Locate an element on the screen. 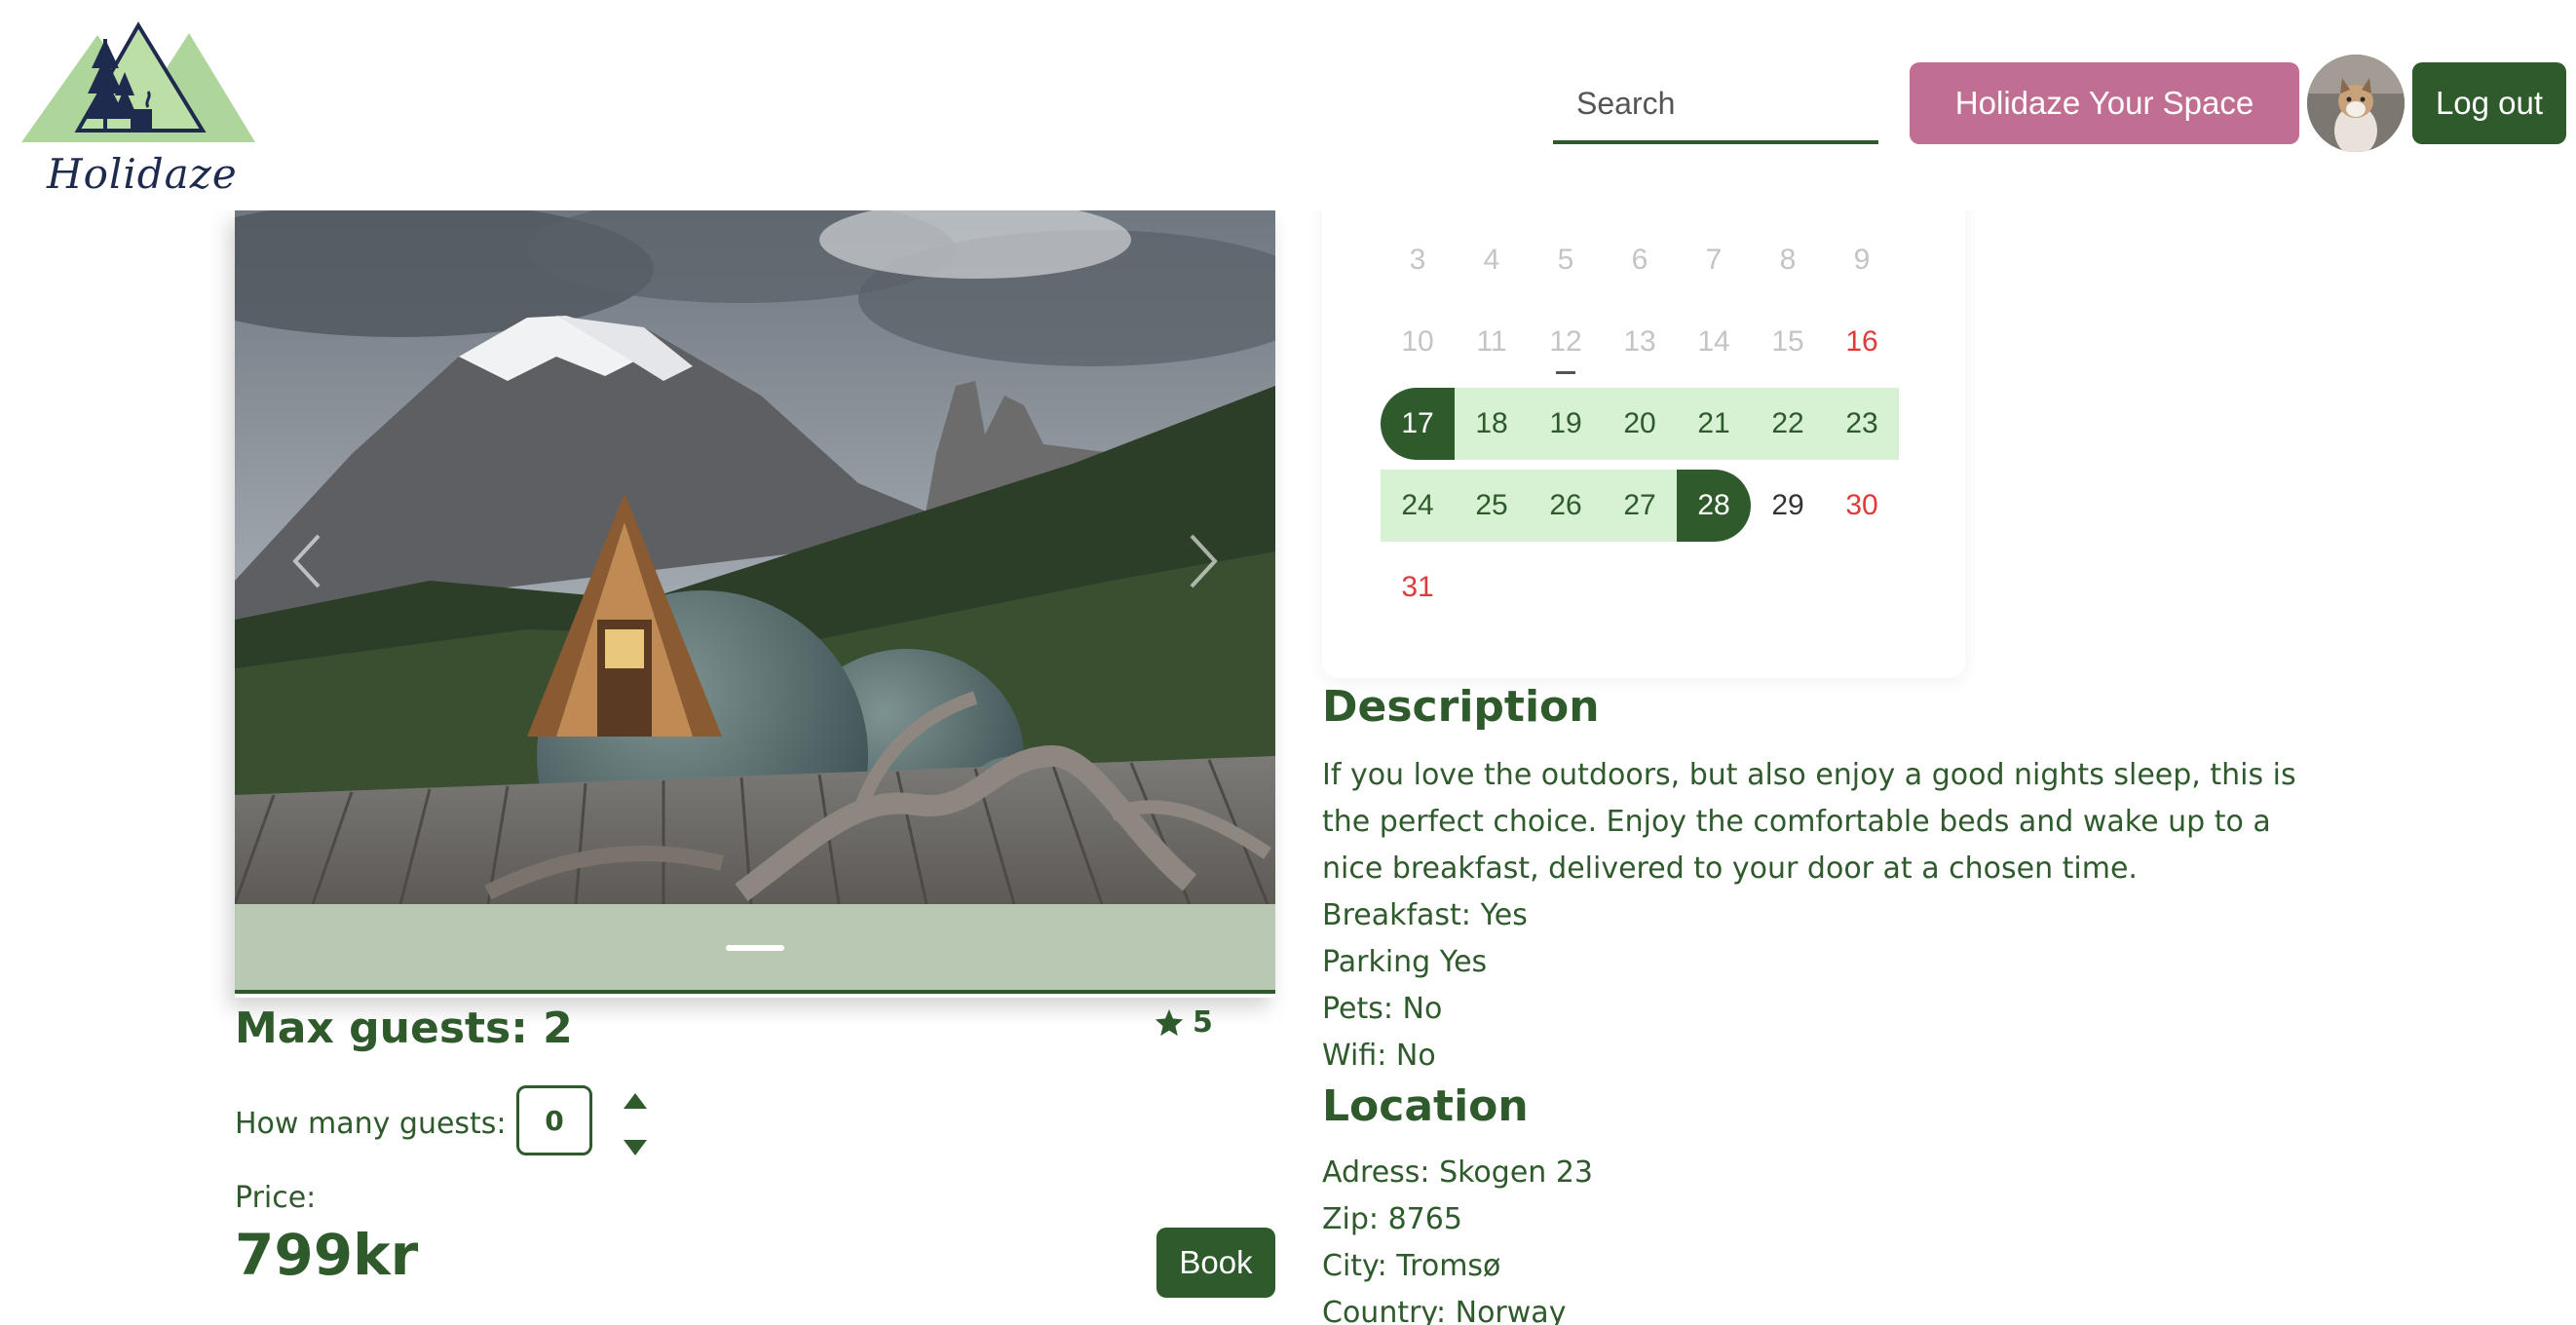  calendar-day: 14 is located at coordinates (1713, 341).